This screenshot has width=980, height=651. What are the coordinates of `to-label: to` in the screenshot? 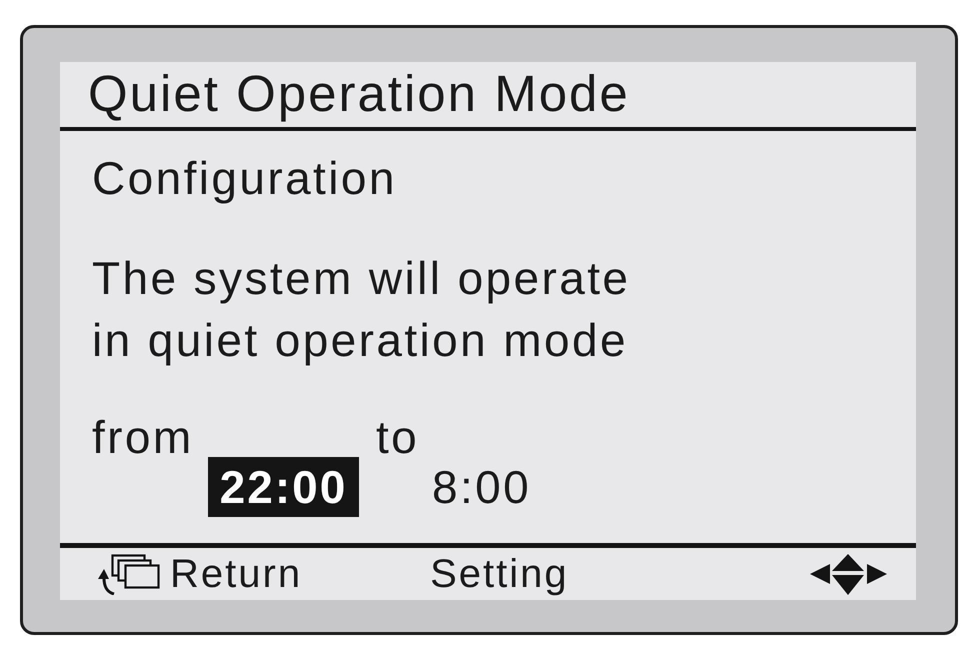 It's located at (398, 437).